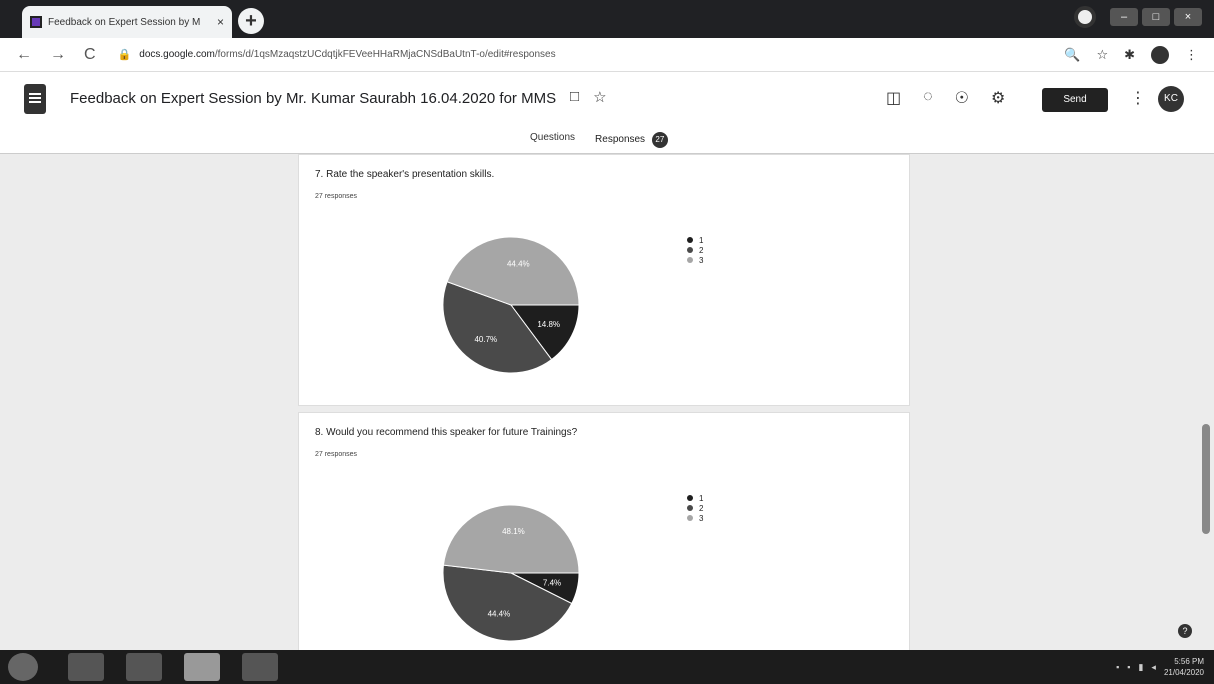  I want to click on tab-responses: Responses 27, so click(631, 144).